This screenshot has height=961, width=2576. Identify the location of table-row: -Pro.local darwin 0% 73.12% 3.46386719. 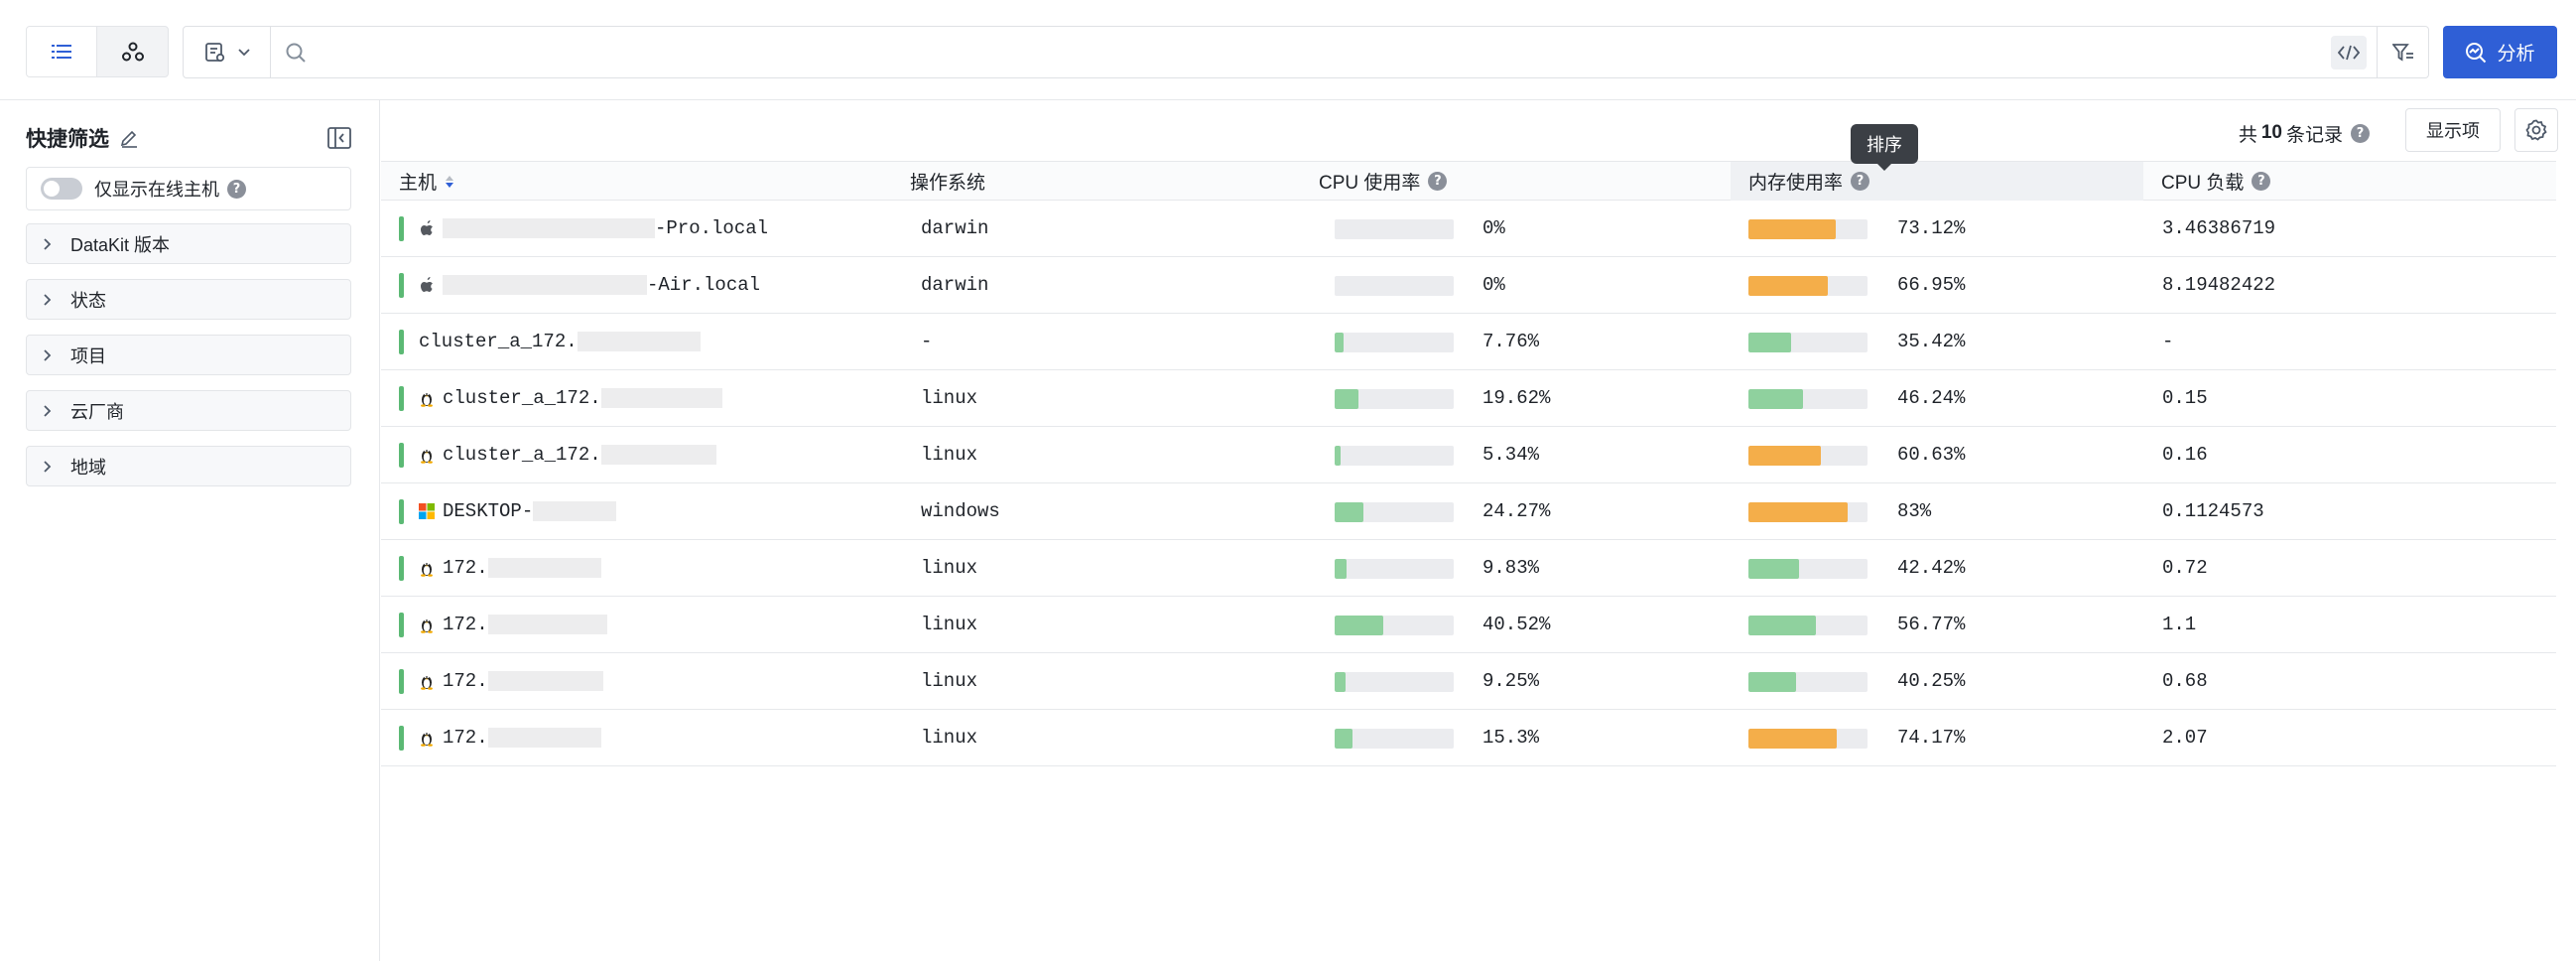
(1469, 229).